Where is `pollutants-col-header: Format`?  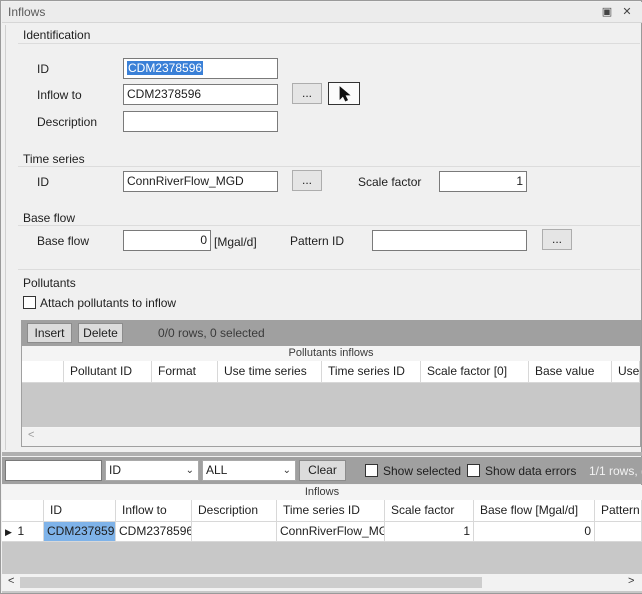
pollutants-col-header: Format is located at coordinates (185, 372).